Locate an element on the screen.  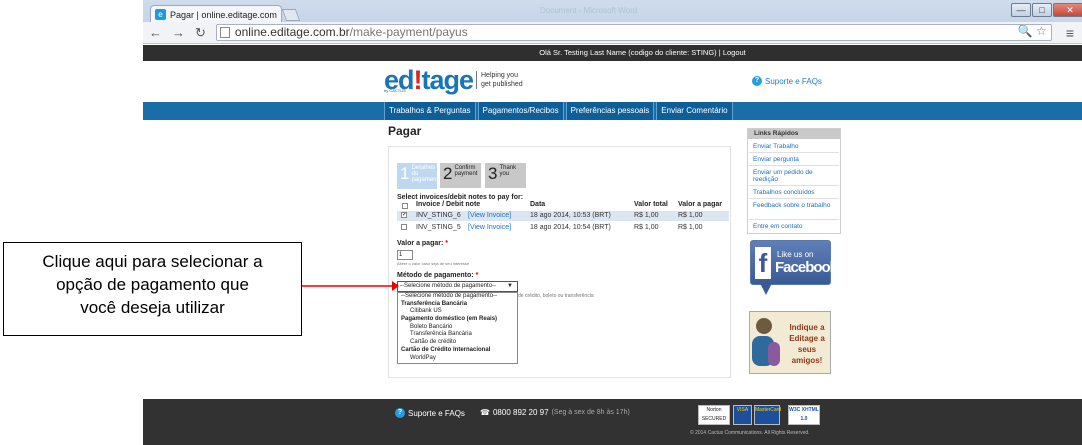
payment-method-select: --Selecione método de pagamento-- ▼ is located at coordinates (457, 286).